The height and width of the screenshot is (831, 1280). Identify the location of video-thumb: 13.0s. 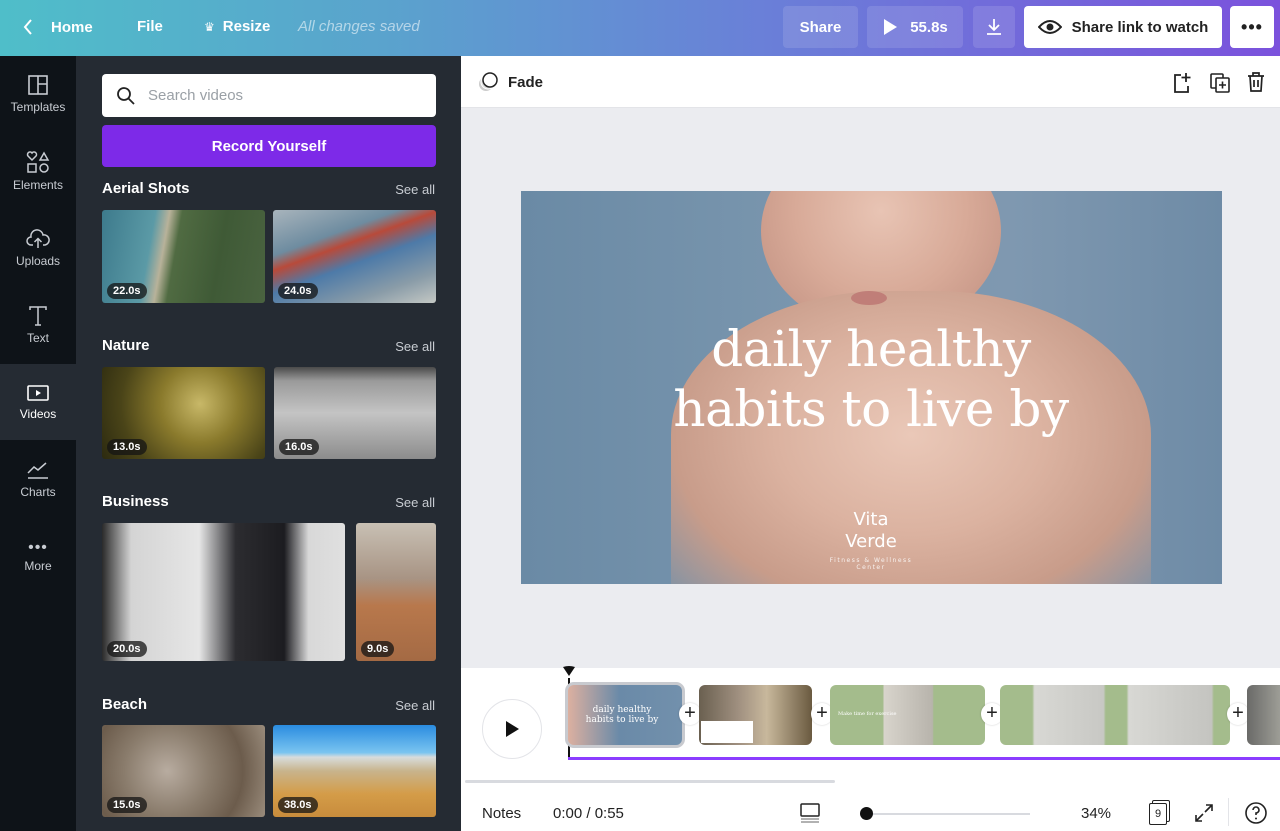
(183, 413).